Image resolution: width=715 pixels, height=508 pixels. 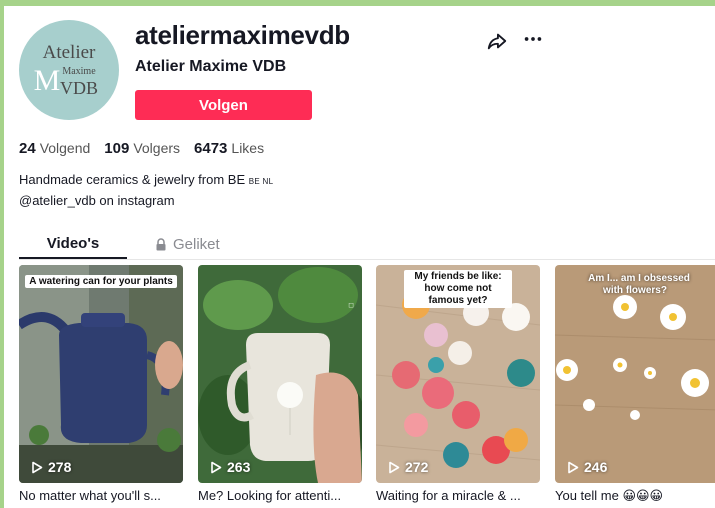 I want to click on tab-videos-label: Video's, so click(x=73, y=243).